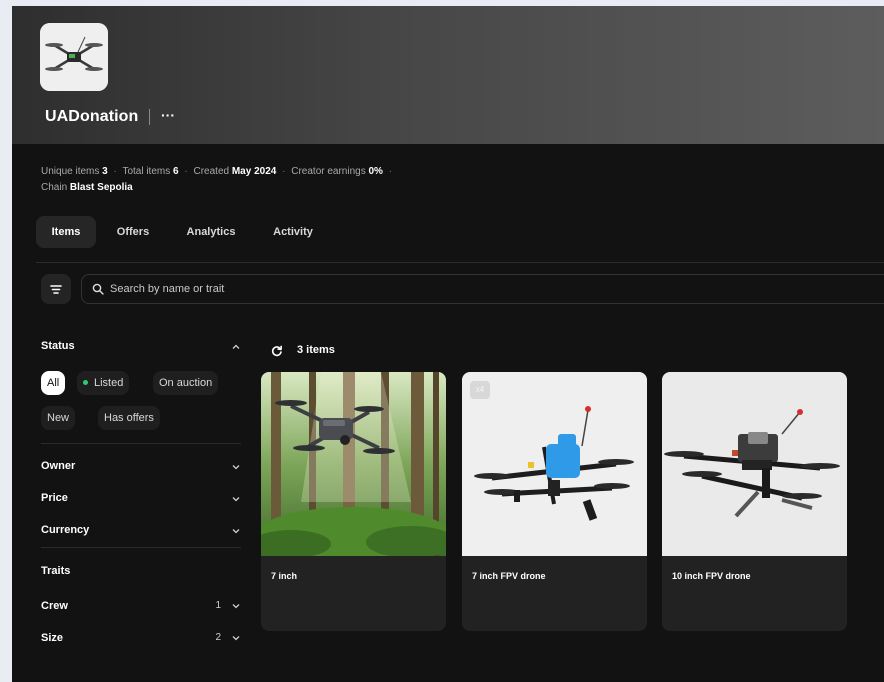 The width and height of the screenshot is (884, 682). I want to click on tab-analytics: Analytics, so click(211, 232).